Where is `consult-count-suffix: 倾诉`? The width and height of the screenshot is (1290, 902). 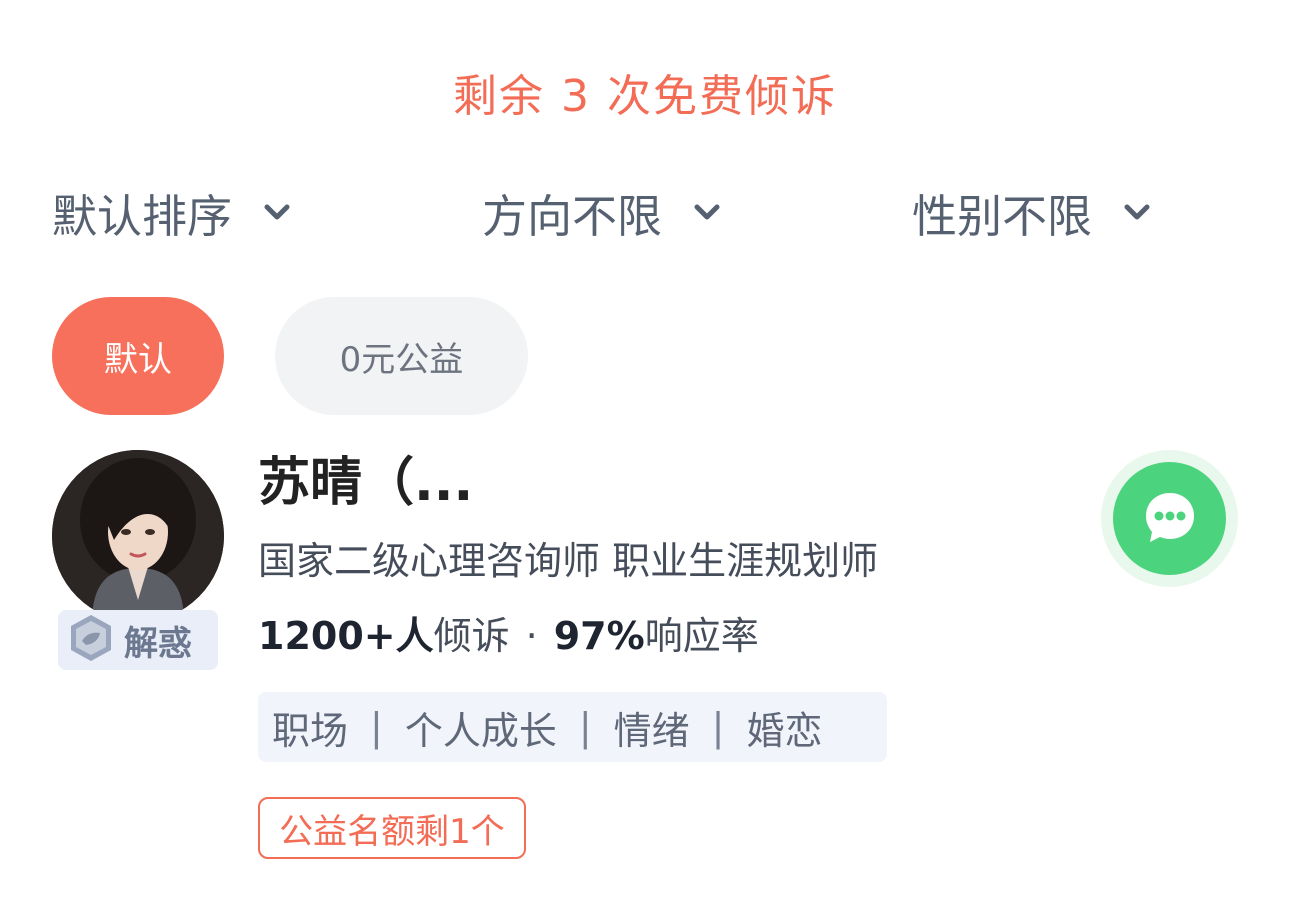
consult-count-suffix: 倾诉 is located at coordinates (471, 636).